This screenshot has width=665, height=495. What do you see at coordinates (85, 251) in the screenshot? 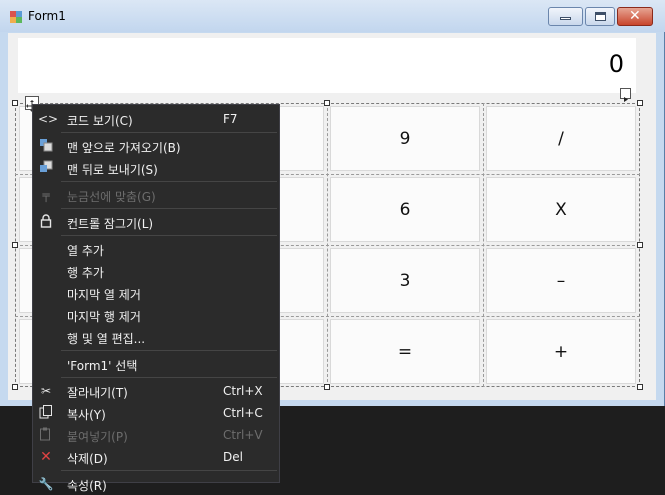
I see `menu-item-label: 열 추가` at bounding box center [85, 251].